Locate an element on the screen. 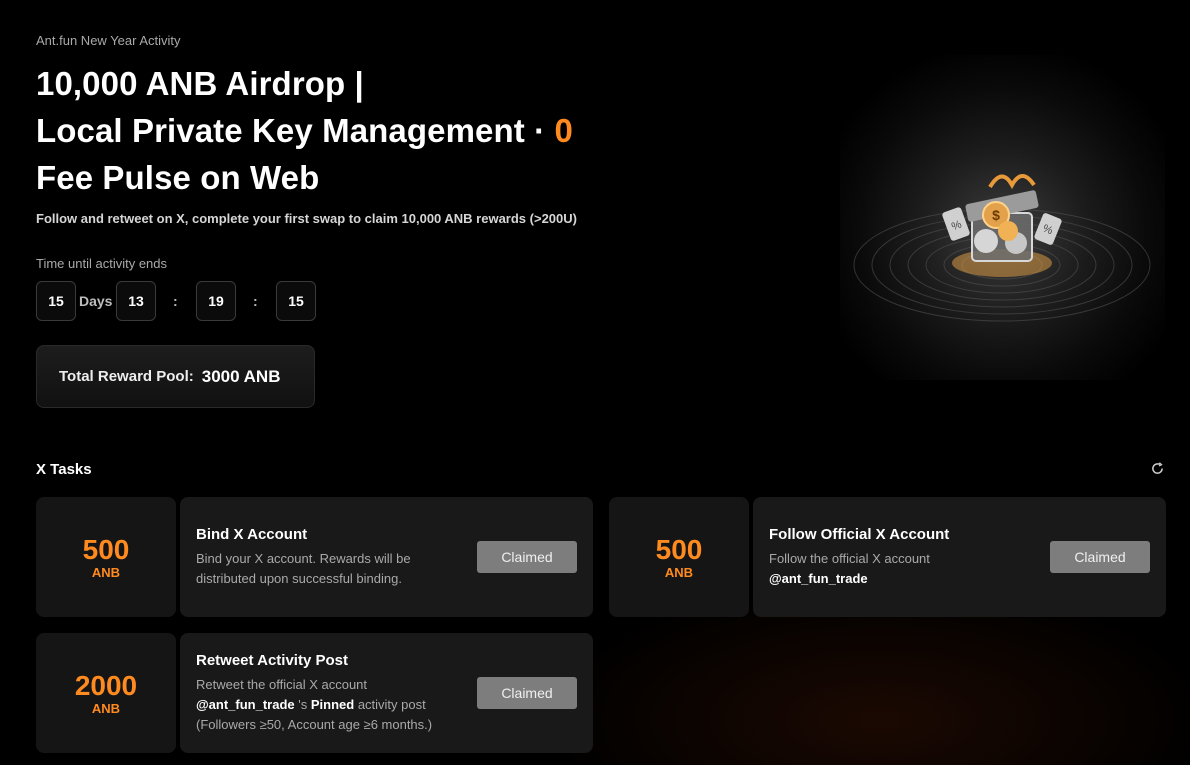 Image resolution: width=1190 pixels, height=765 pixels. countdown-hours: 13 is located at coordinates (136, 301).